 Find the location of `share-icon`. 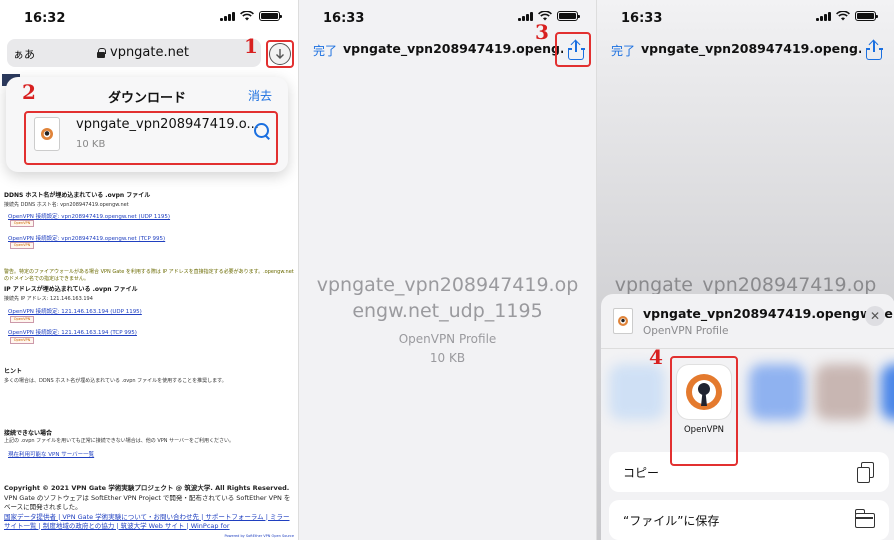

share-icon is located at coordinates (874, 49).